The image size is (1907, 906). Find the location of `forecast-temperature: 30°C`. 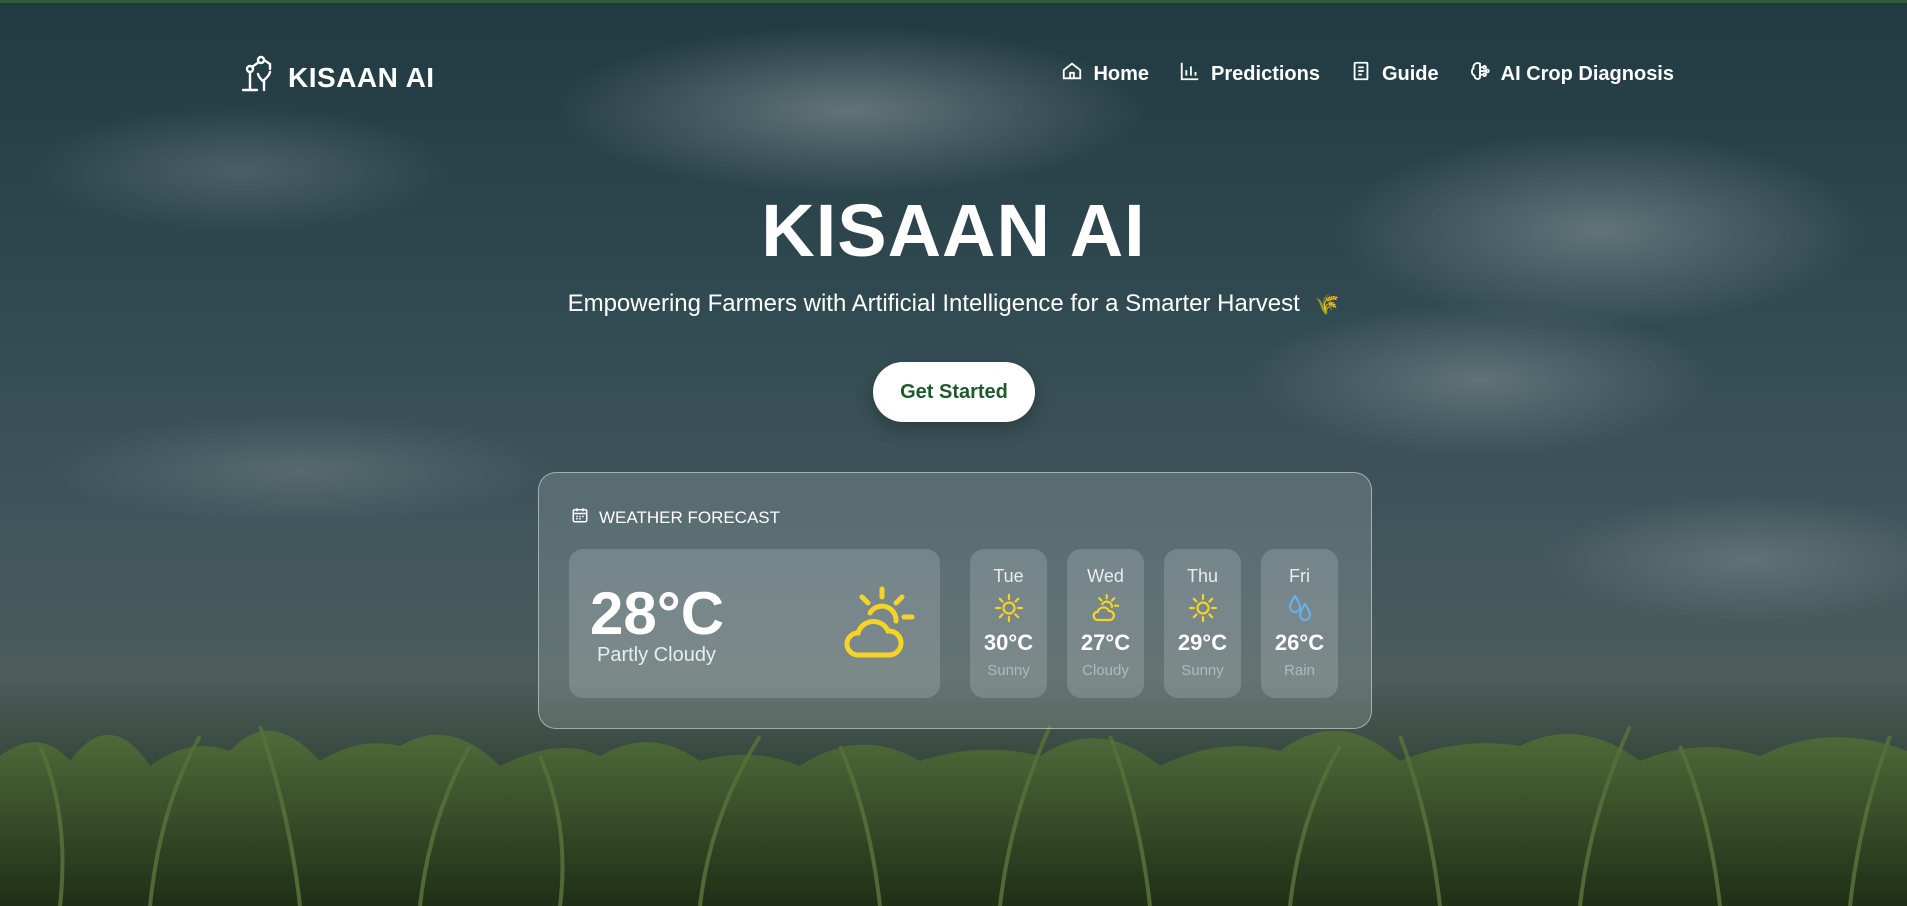

forecast-temperature: 30°C is located at coordinates (1008, 642).